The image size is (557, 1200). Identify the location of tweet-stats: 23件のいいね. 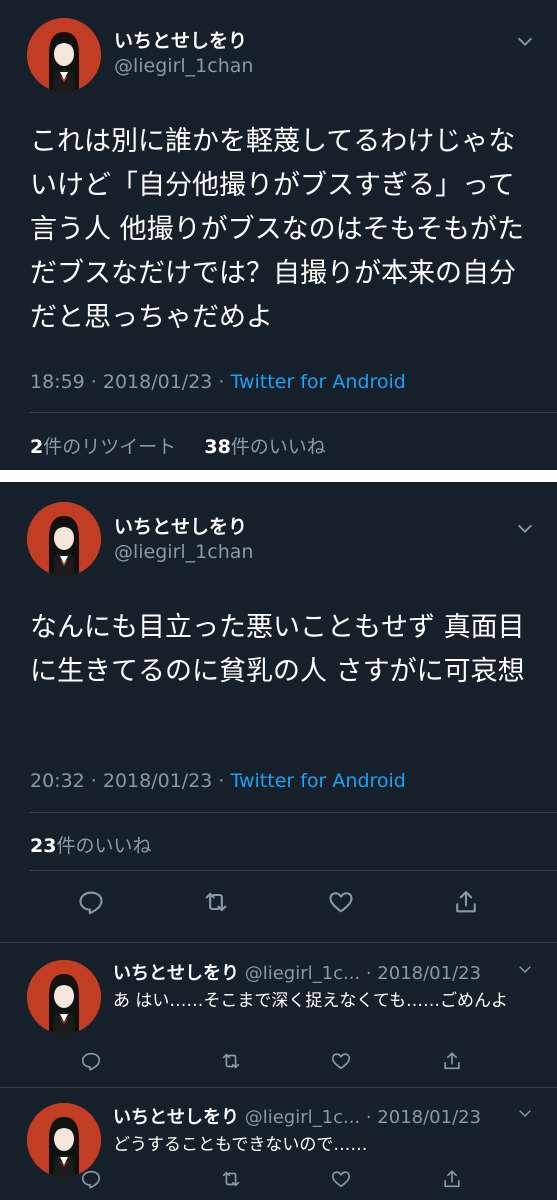
(90, 844).